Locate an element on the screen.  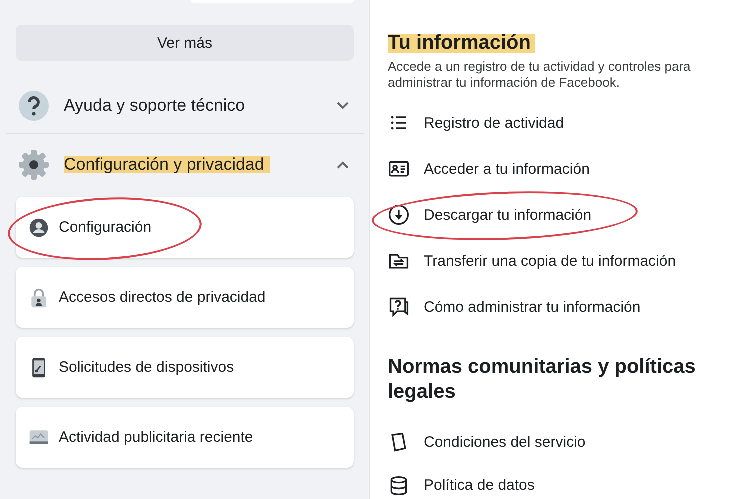
person-icon is located at coordinates (39, 227).